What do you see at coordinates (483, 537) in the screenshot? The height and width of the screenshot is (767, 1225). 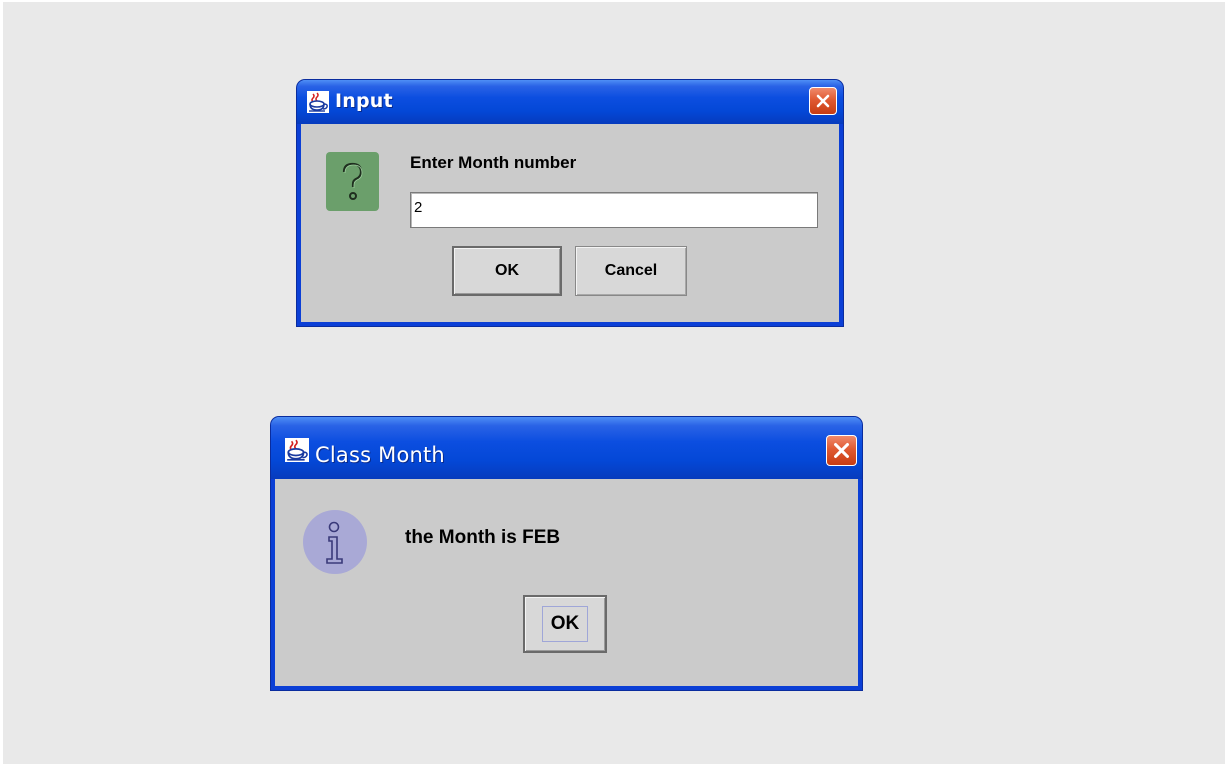 I see `message-text: the Month is FEB` at bounding box center [483, 537].